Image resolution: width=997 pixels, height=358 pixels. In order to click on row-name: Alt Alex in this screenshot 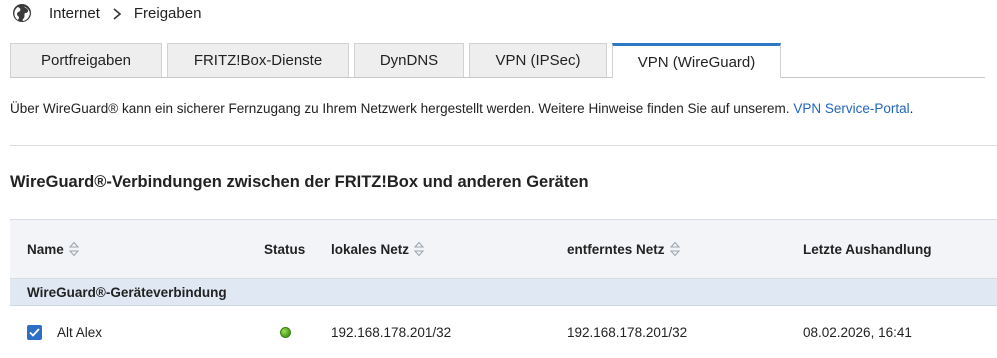, I will do `click(80, 332)`.